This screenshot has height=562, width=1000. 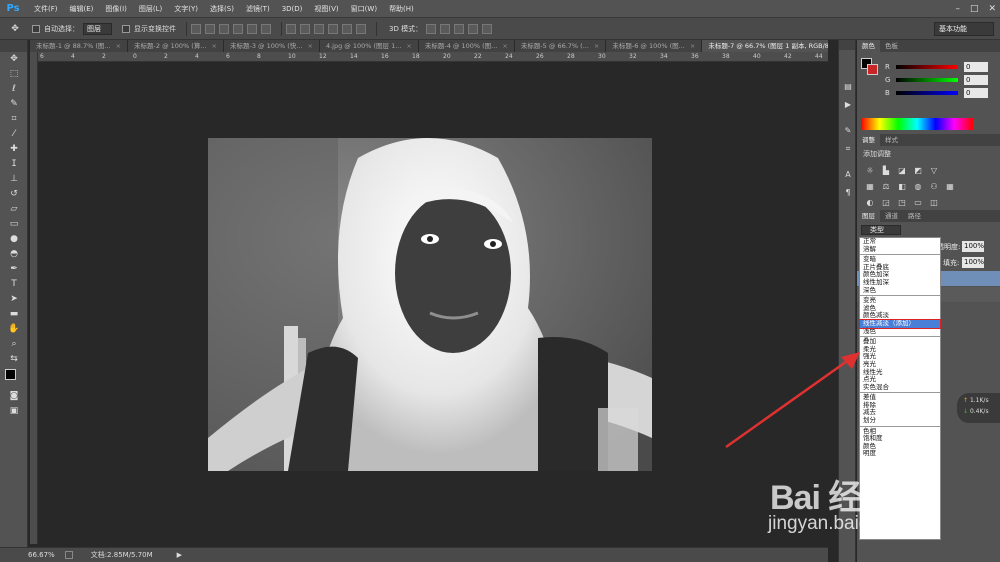 What do you see at coordinates (14, 119) in the screenshot?
I see `crop-tool-icon: ⌗` at bounding box center [14, 119].